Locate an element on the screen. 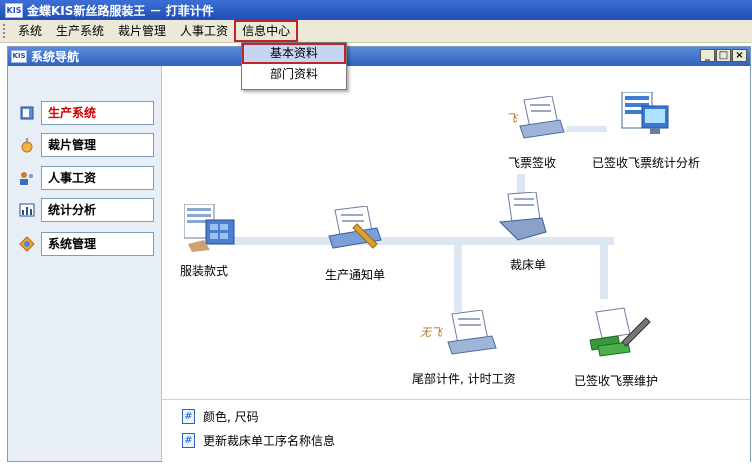 This screenshot has height=466, width=752. nav-item-system-admin: 系统管理 is located at coordinates (85, 244).